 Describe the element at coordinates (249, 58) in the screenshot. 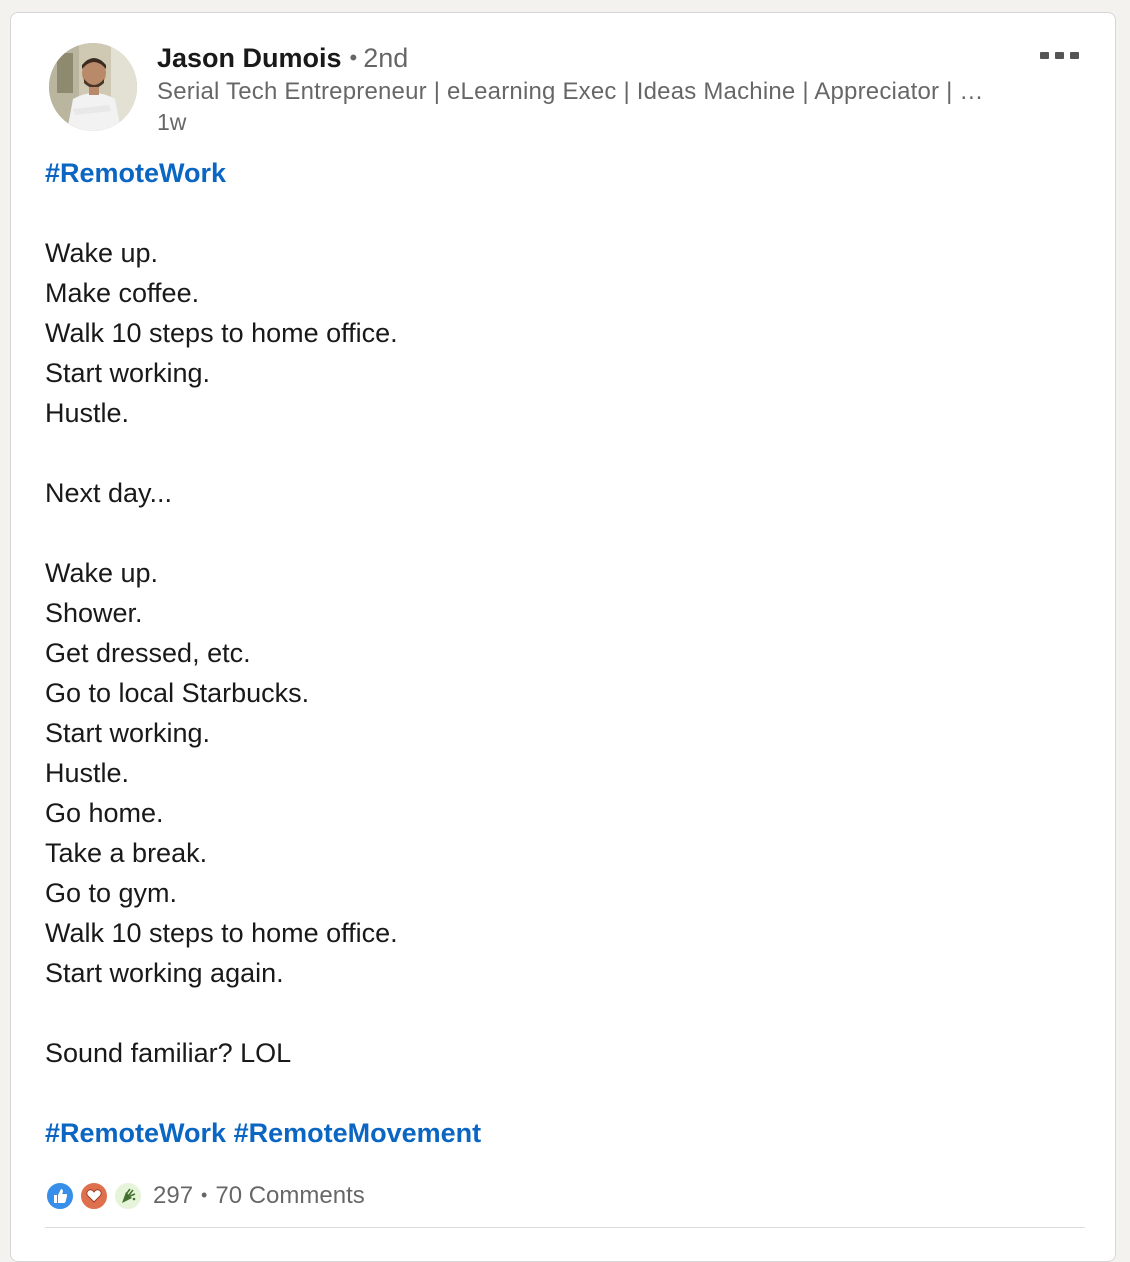

I see `author-name: Jason Dumois` at that location.